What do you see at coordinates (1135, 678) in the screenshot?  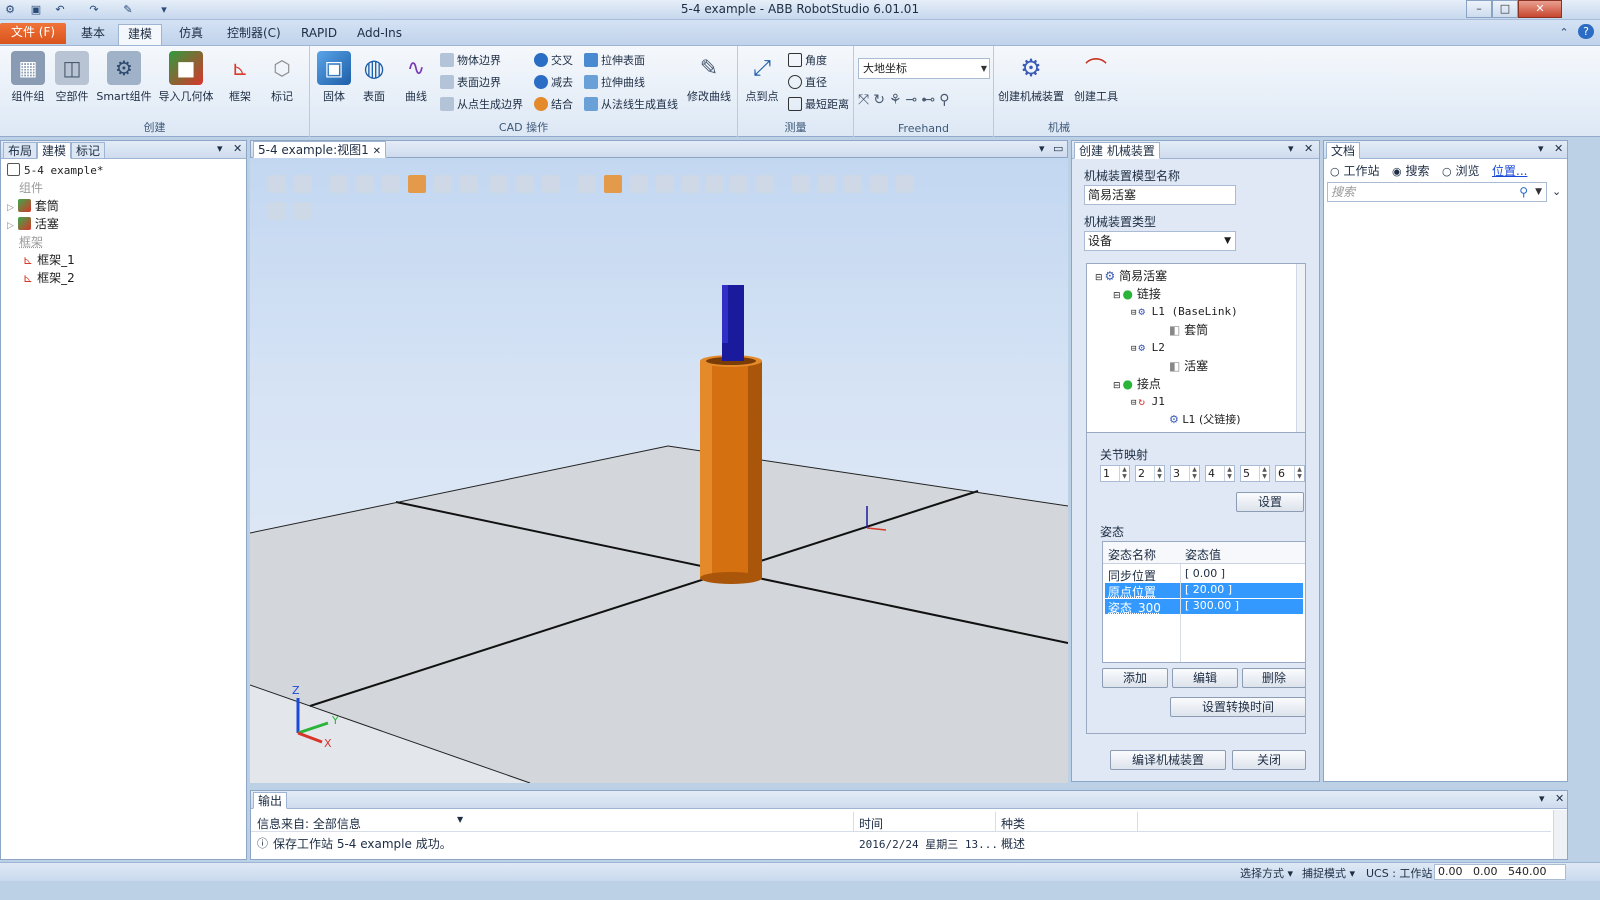 I see `add-pose-button: 添加` at bounding box center [1135, 678].